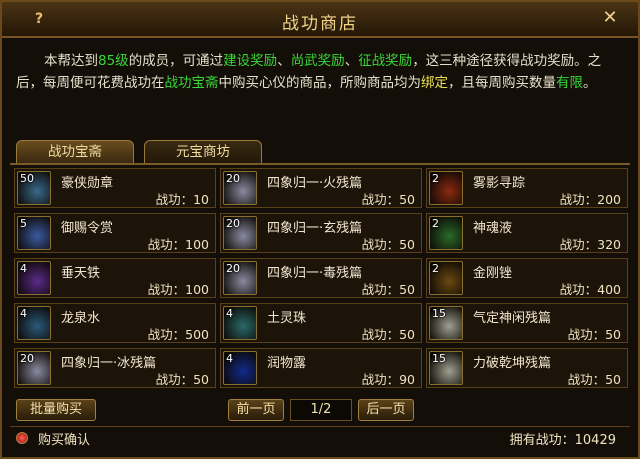  Describe the element at coordinates (493, 273) in the screenshot. I see `item-name: 金刚锉` at that location.